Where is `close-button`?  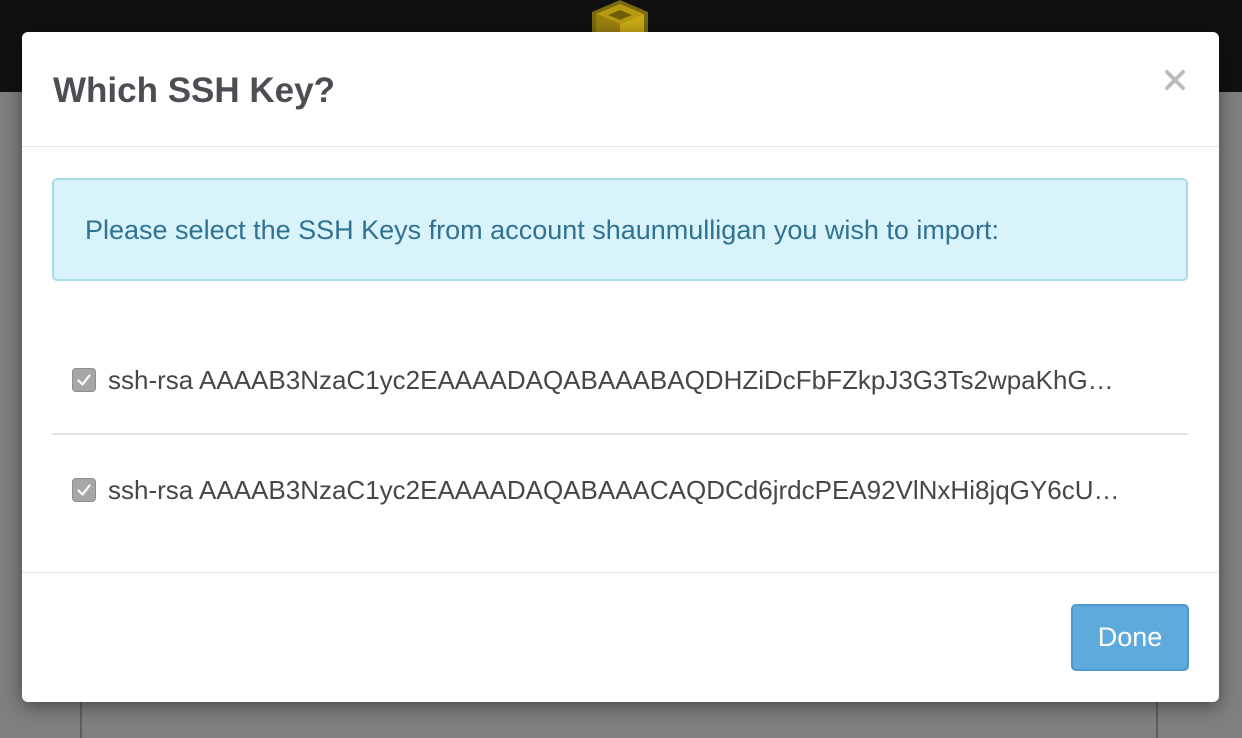 close-button is located at coordinates (1175, 80).